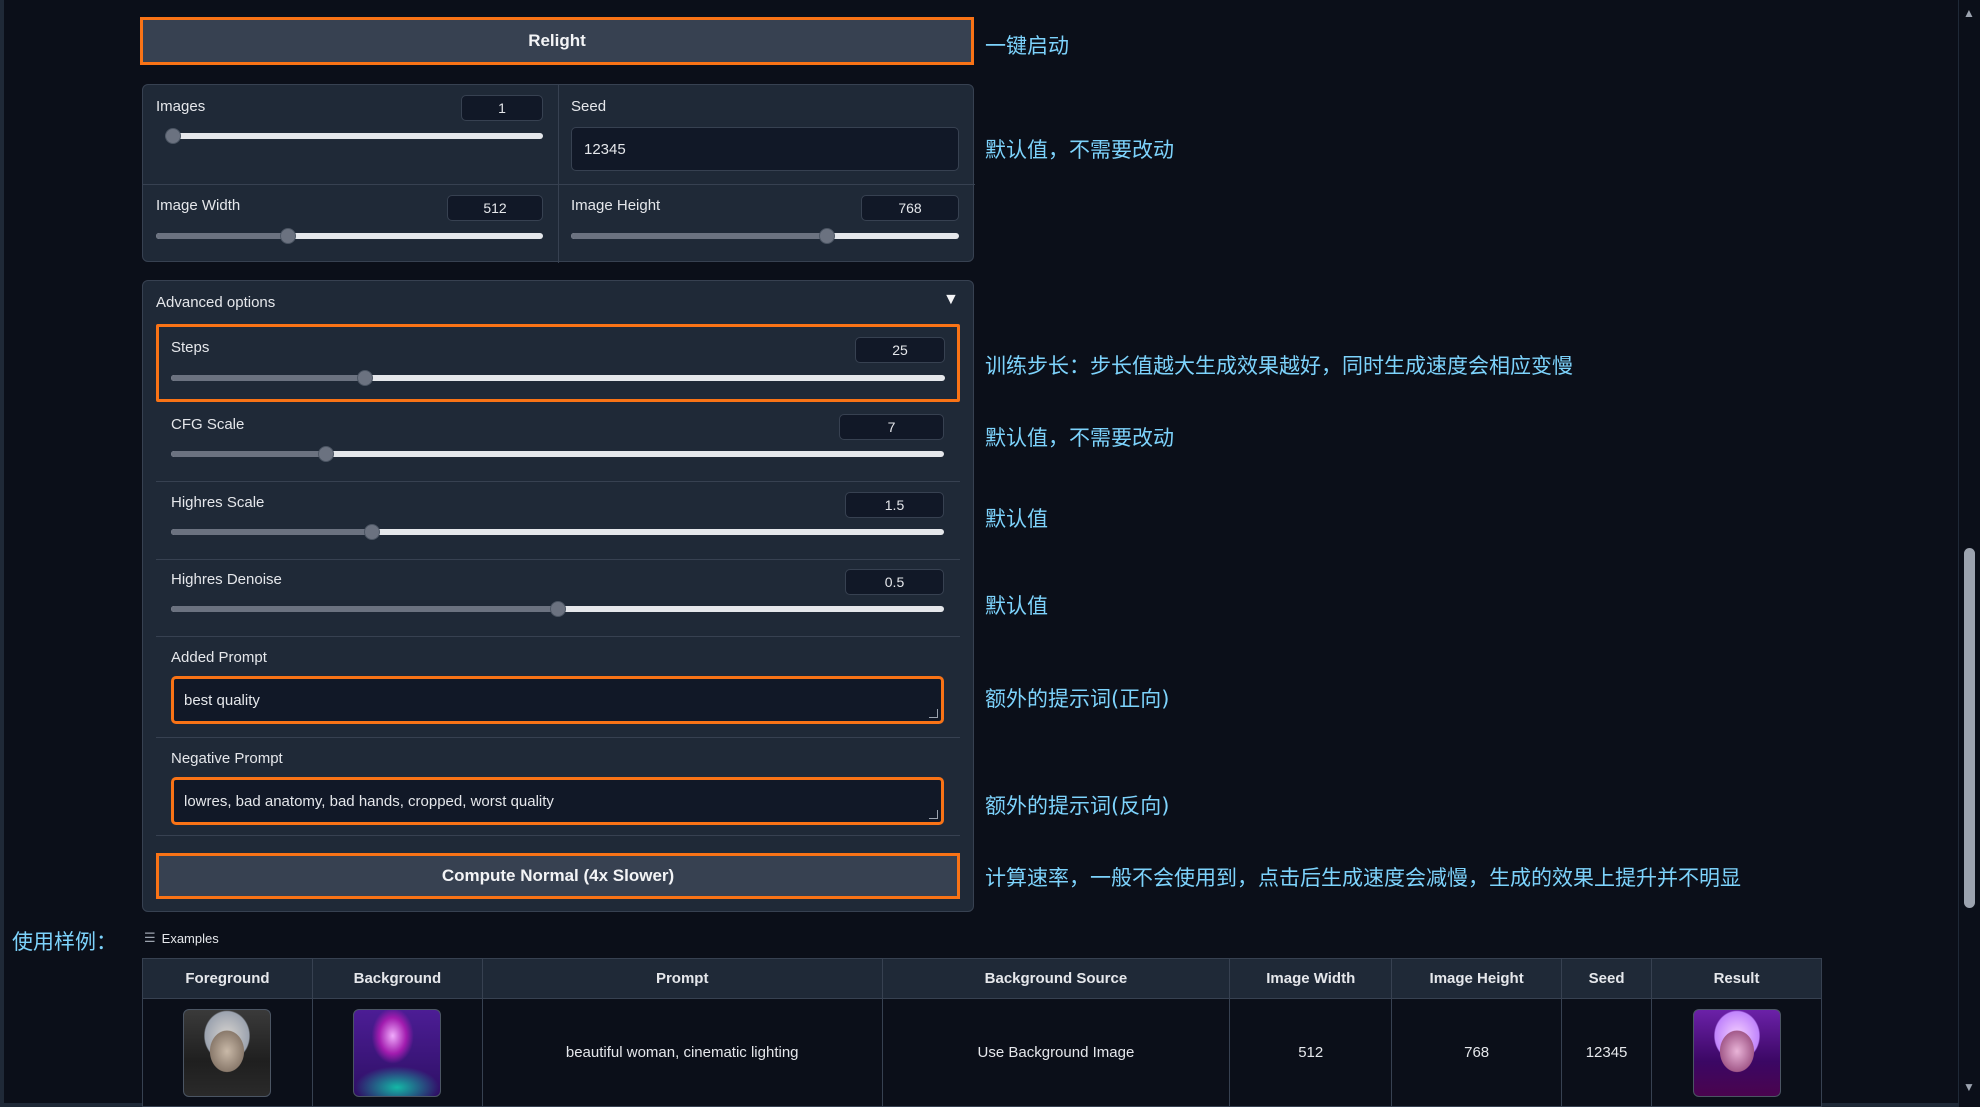 This screenshot has width=1980, height=1107. I want to click on seed-label: Seed, so click(589, 106).